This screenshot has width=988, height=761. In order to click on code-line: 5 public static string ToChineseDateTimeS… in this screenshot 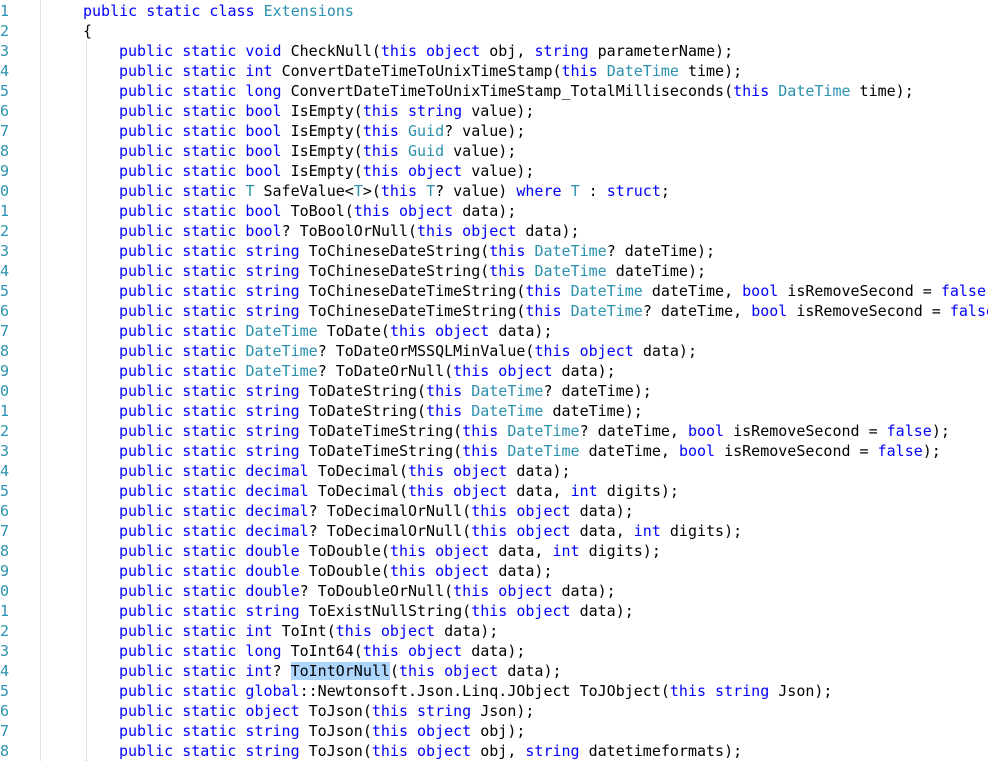, I will do `click(494, 291)`.